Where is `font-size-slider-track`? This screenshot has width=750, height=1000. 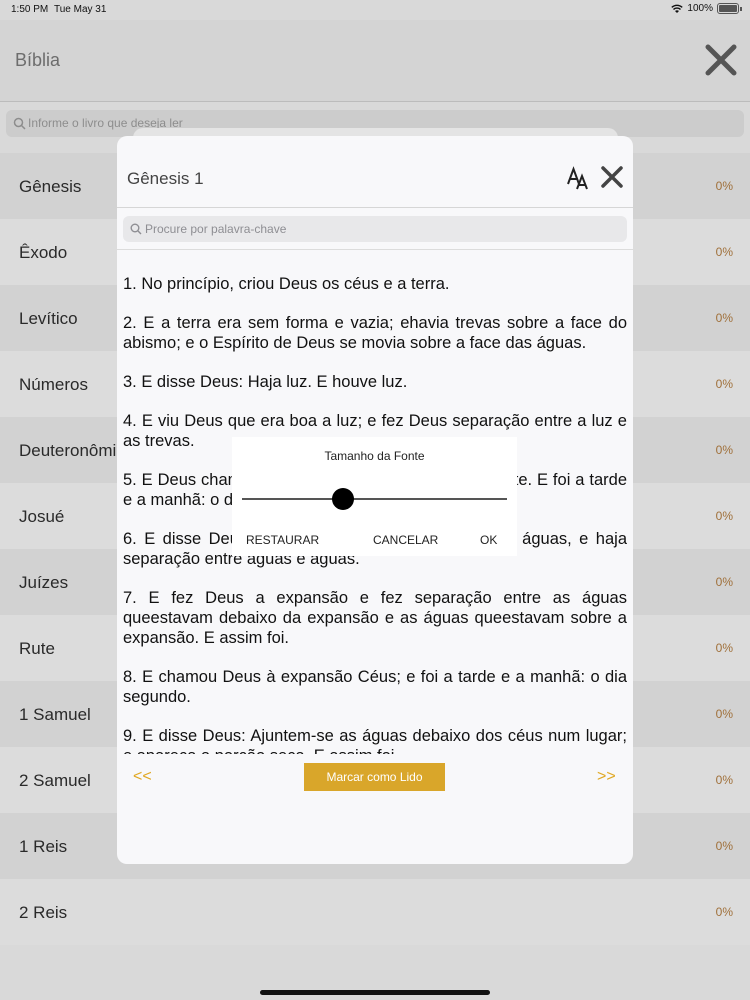 font-size-slider-track is located at coordinates (374, 499).